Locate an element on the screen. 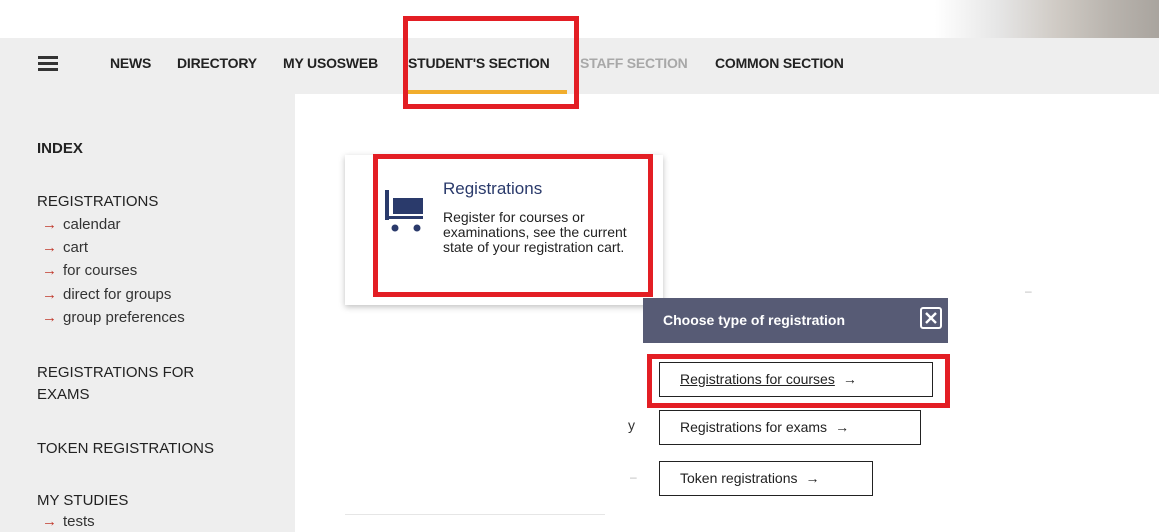  sidebar-registrations-for-exams: REGISTRATIONS FOR EXAMS is located at coordinates (137, 384).